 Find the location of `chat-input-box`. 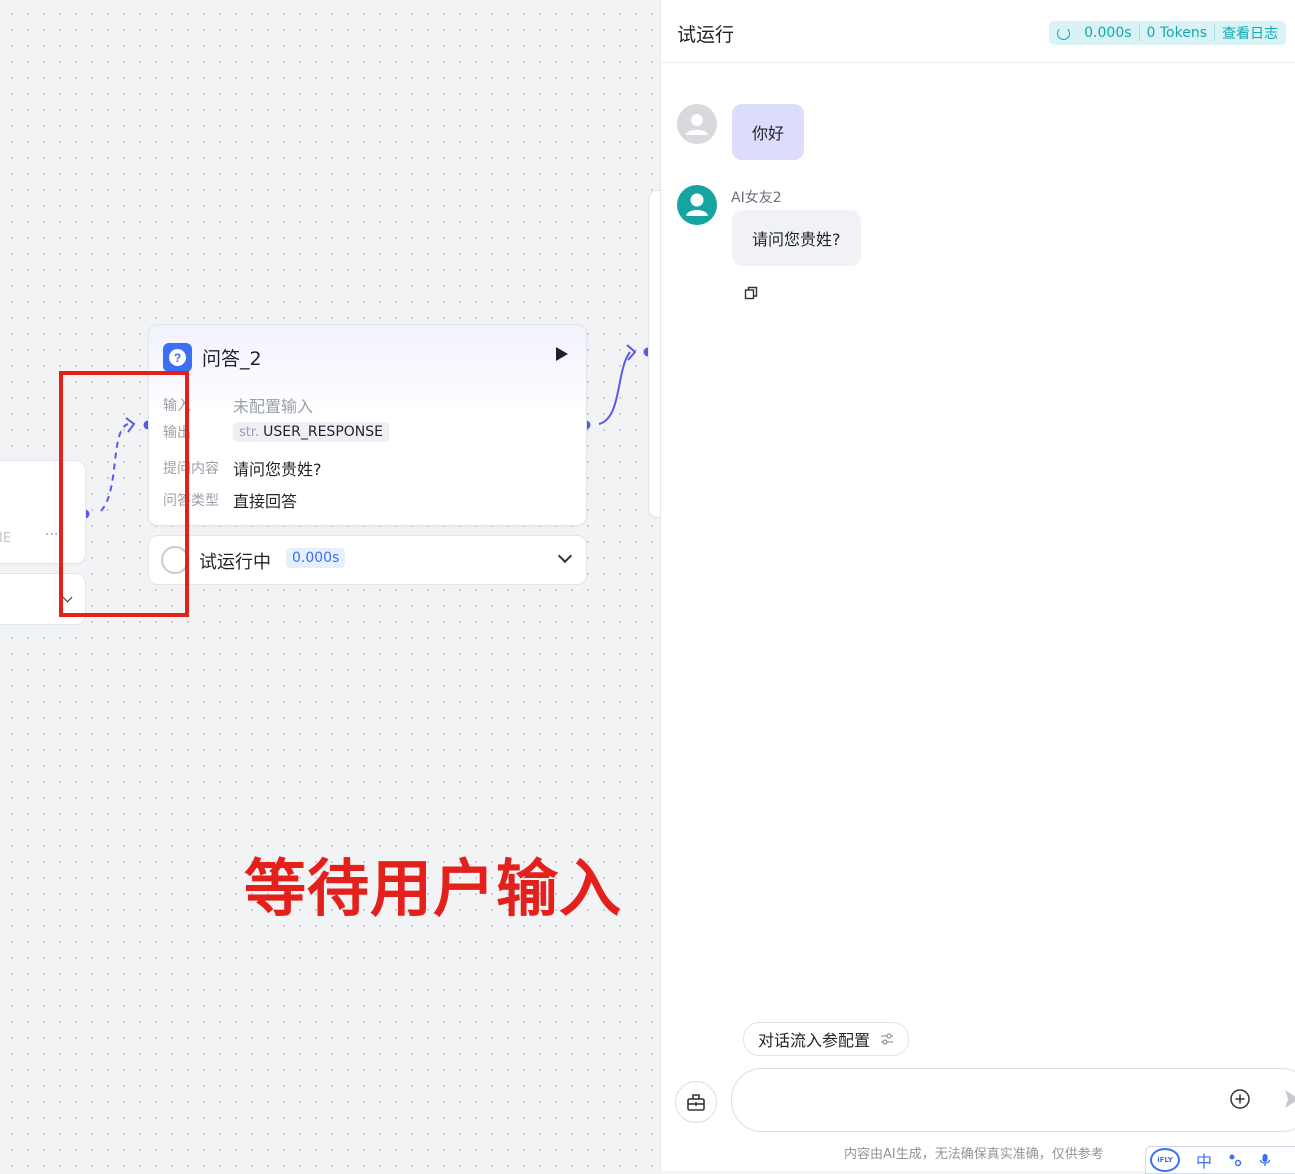

chat-input-box is located at coordinates (1013, 1100).